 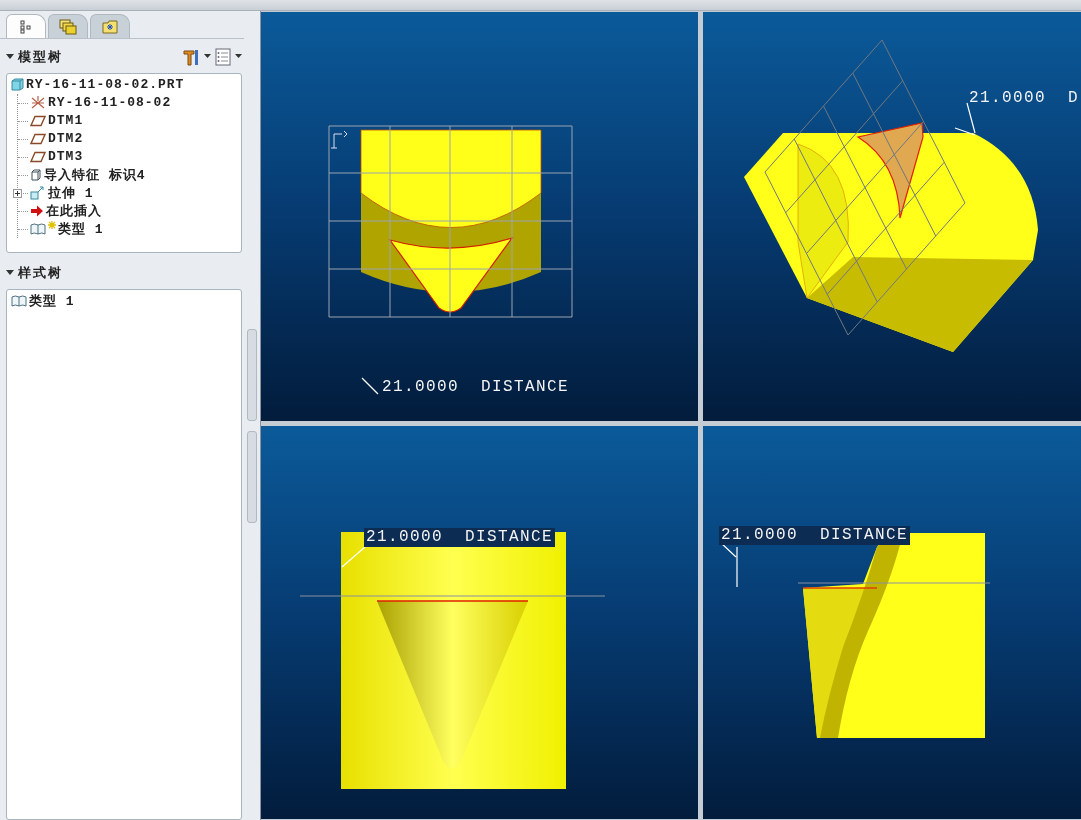 What do you see at coordinates (38, 102) in the screenshot?
I see `coordinate-system-icon` at bounding box center [38, 102].